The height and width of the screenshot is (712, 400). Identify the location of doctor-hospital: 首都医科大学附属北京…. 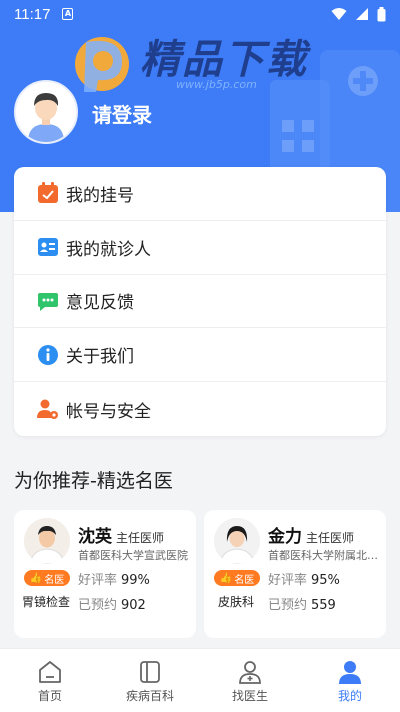
(325, 555).